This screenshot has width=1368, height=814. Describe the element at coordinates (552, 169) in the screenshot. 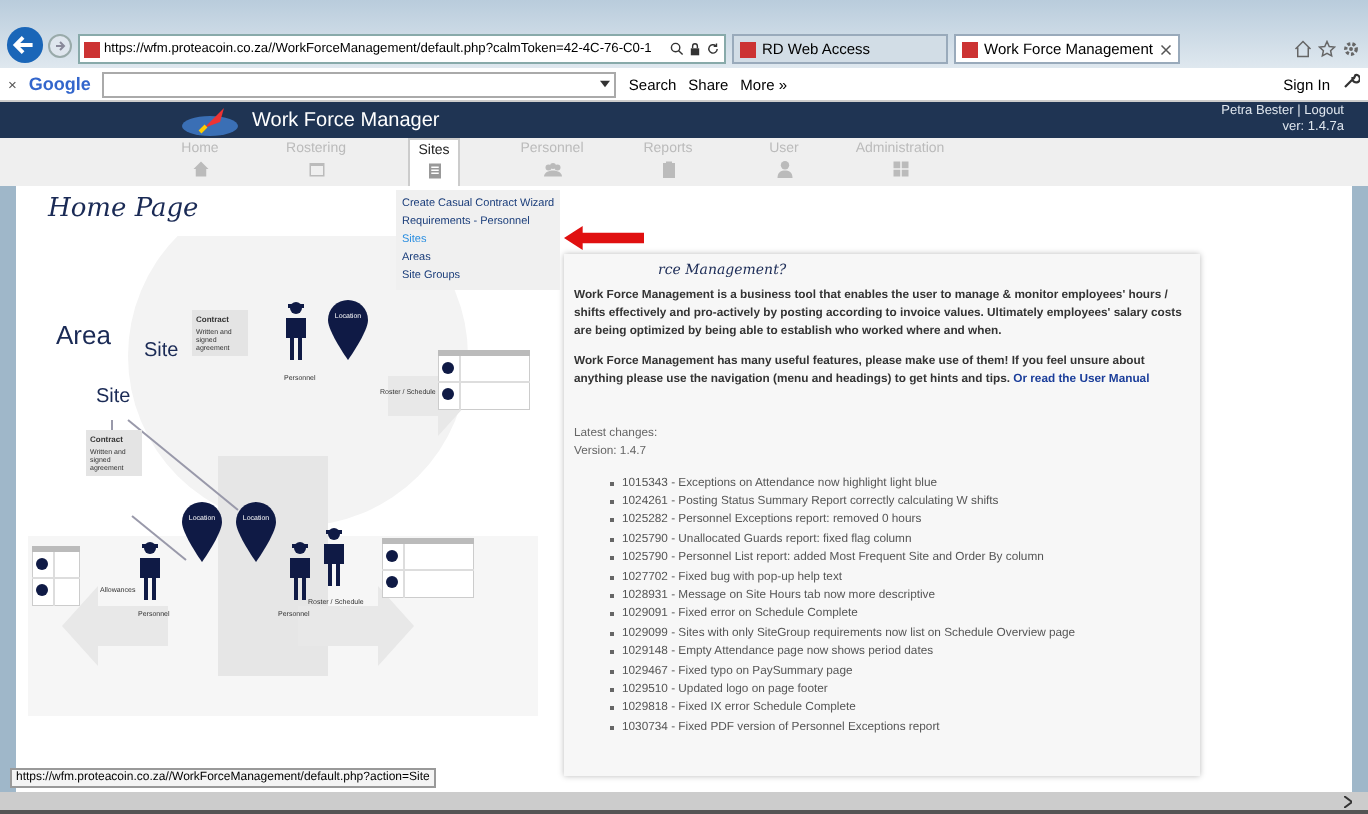

I see `people-icon` at that location.